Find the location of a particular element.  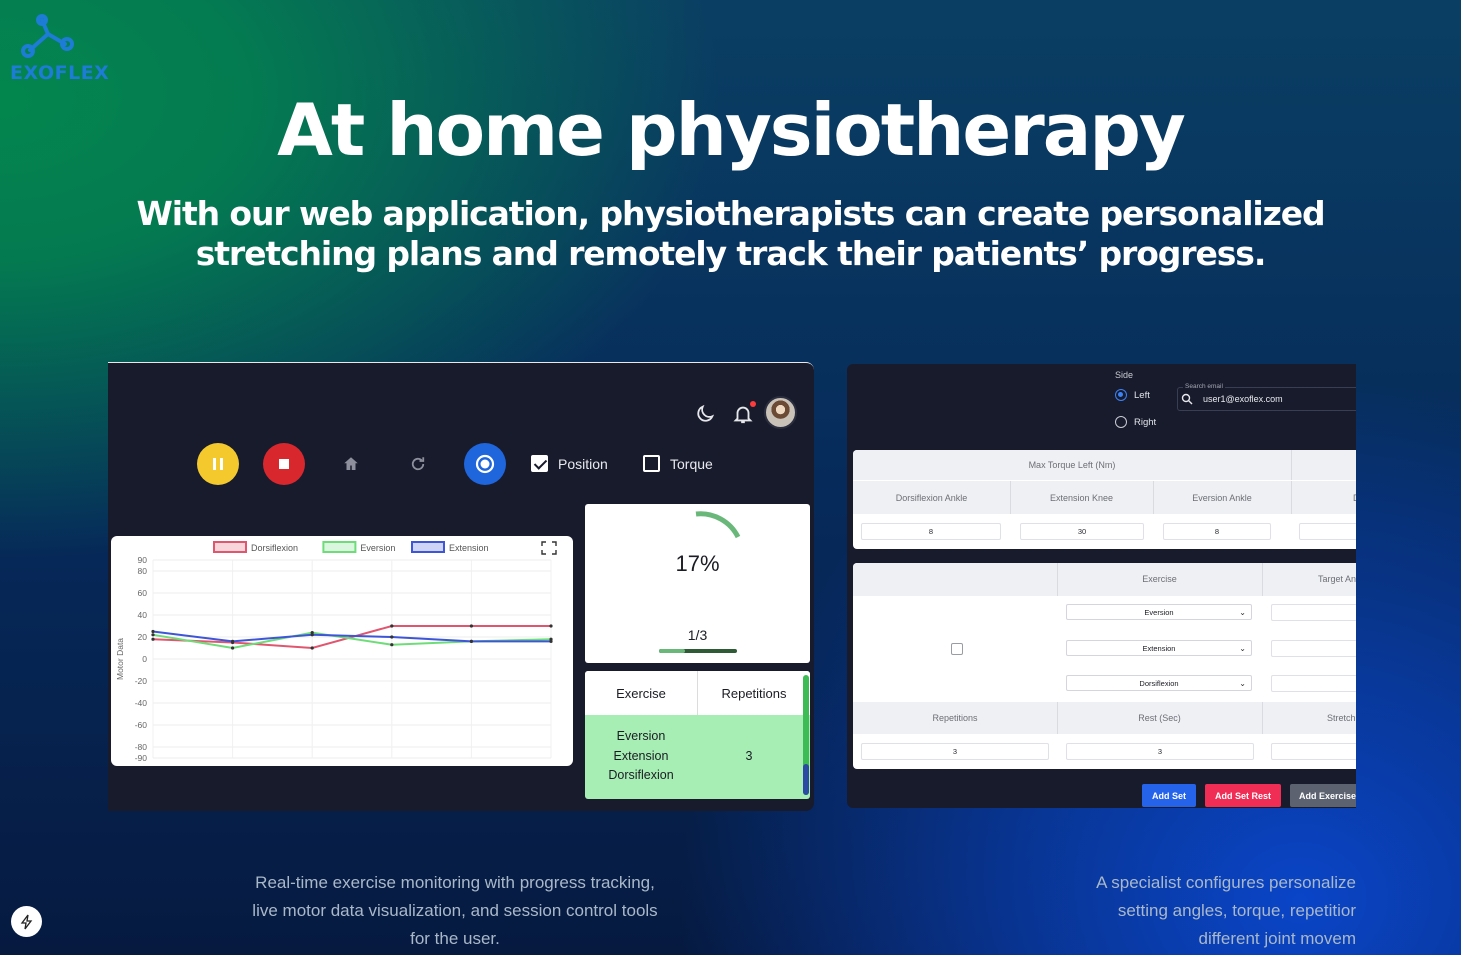

side-label: Side is located at coordinates (1124, 375).